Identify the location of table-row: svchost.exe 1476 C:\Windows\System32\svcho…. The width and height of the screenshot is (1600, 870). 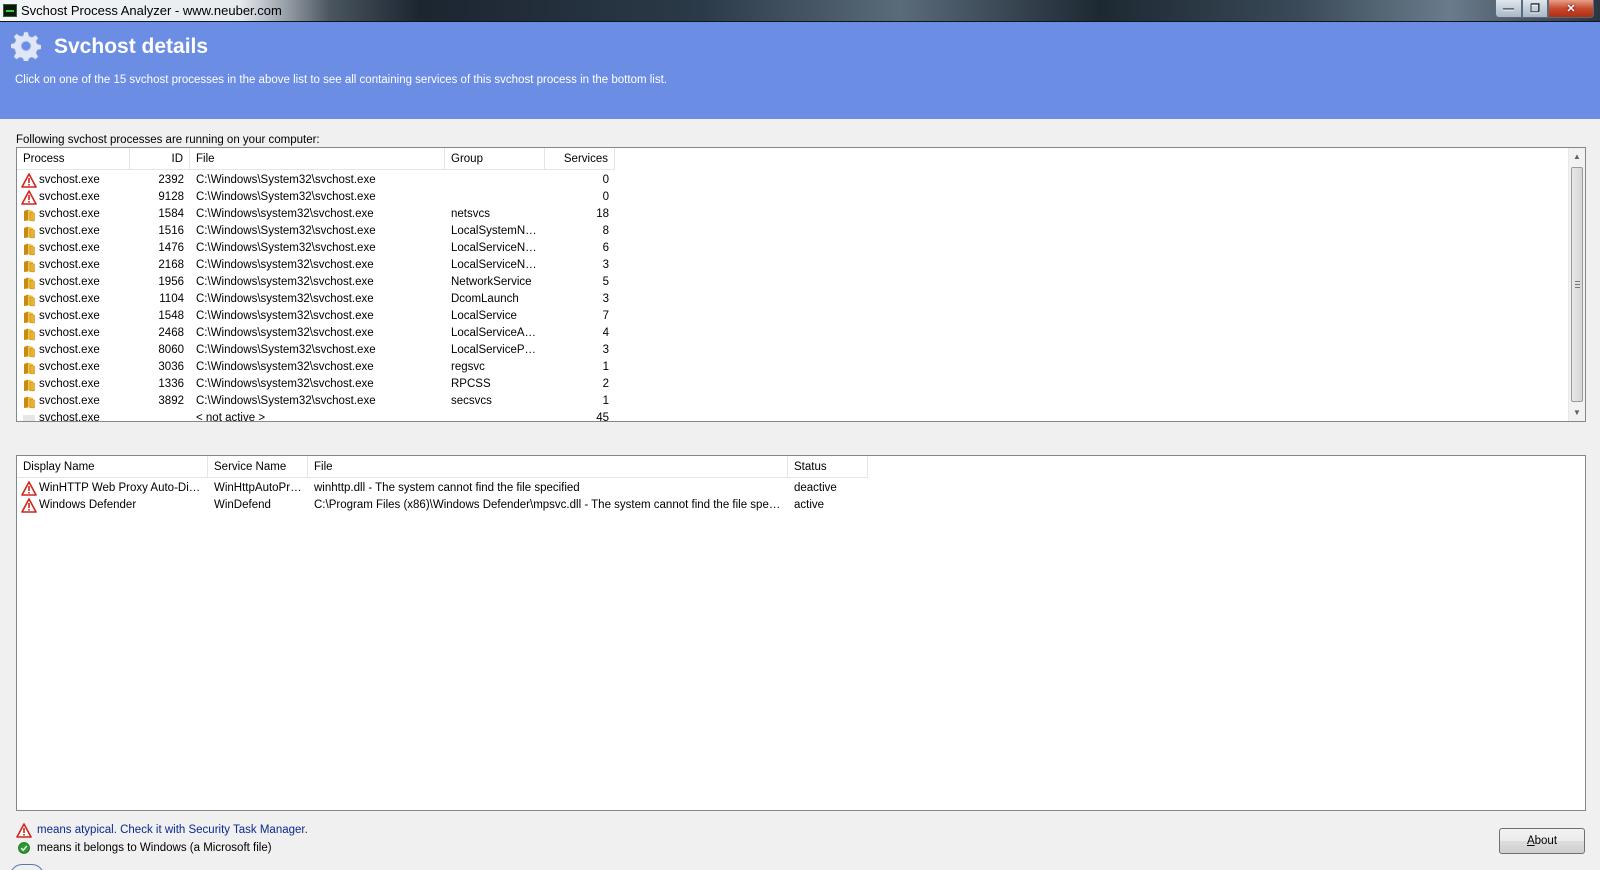
(801, 248).